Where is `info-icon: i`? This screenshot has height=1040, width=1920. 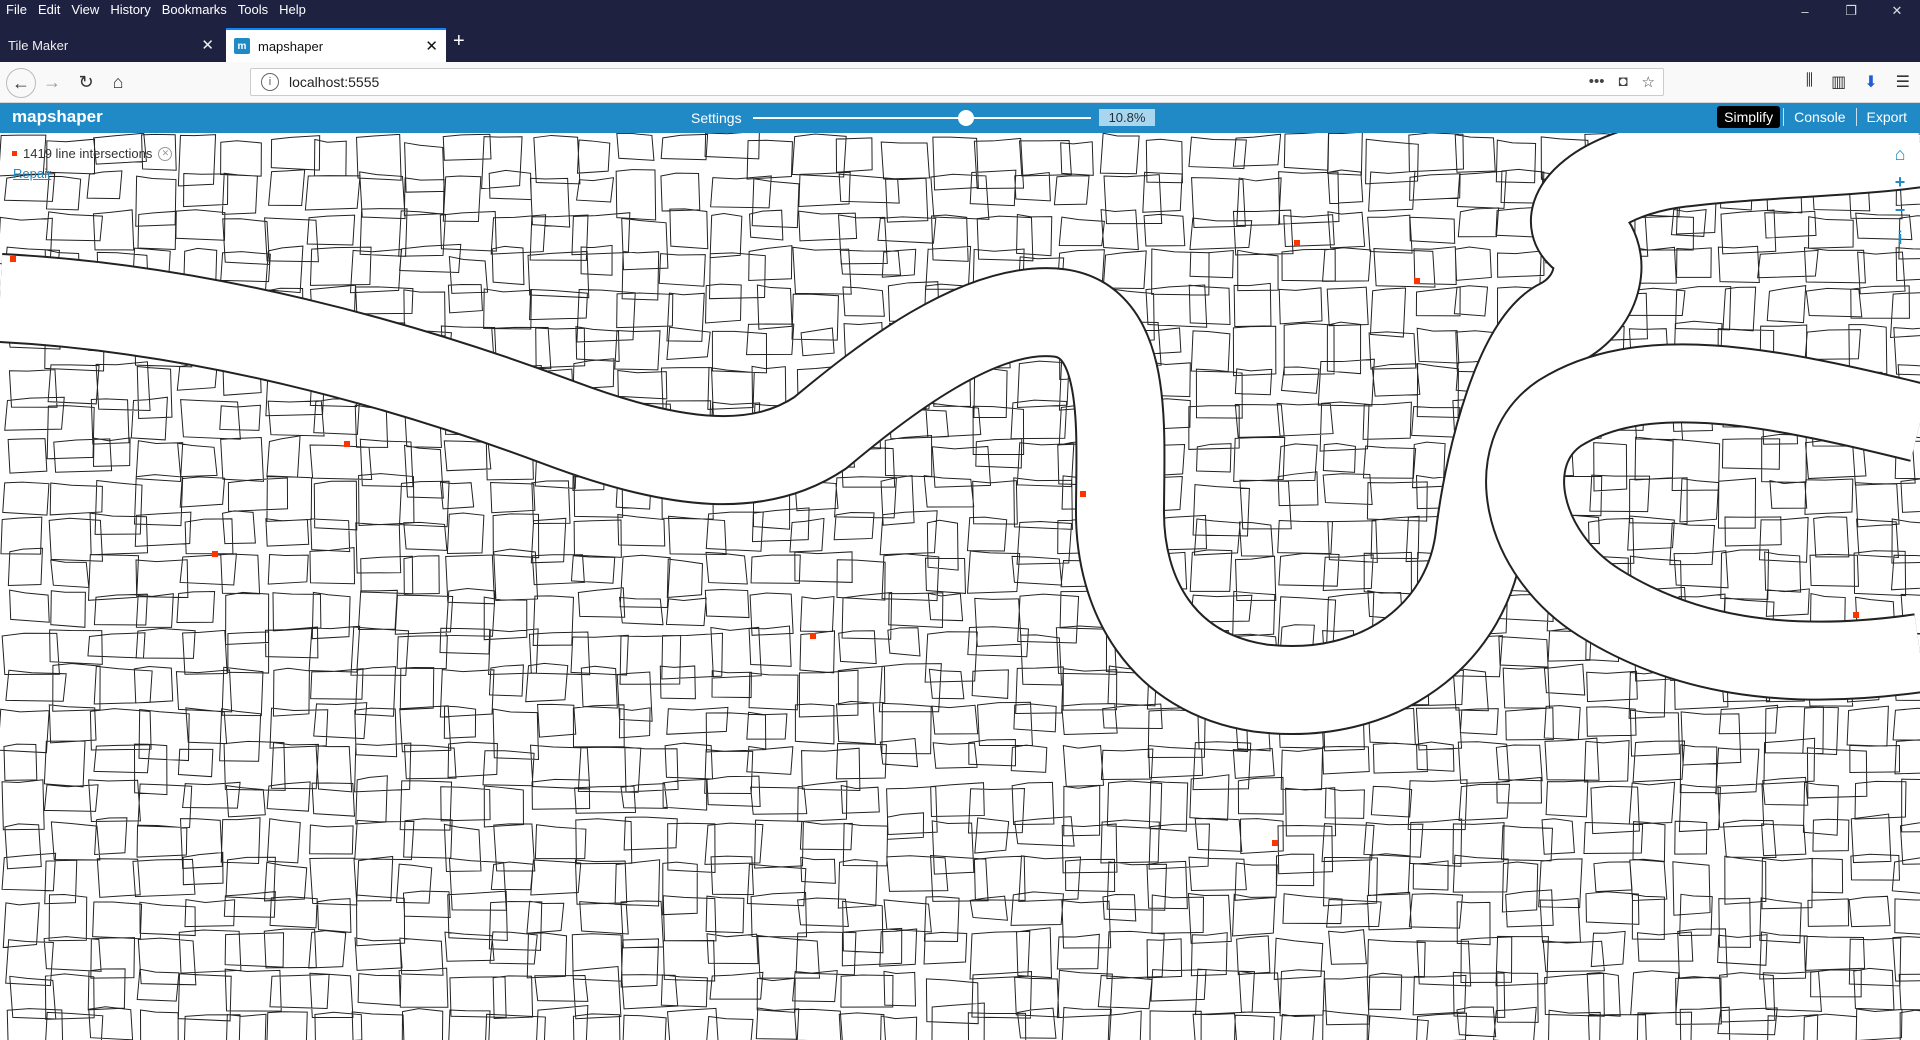
info-icon: i is located at coordinates (1900, 238).